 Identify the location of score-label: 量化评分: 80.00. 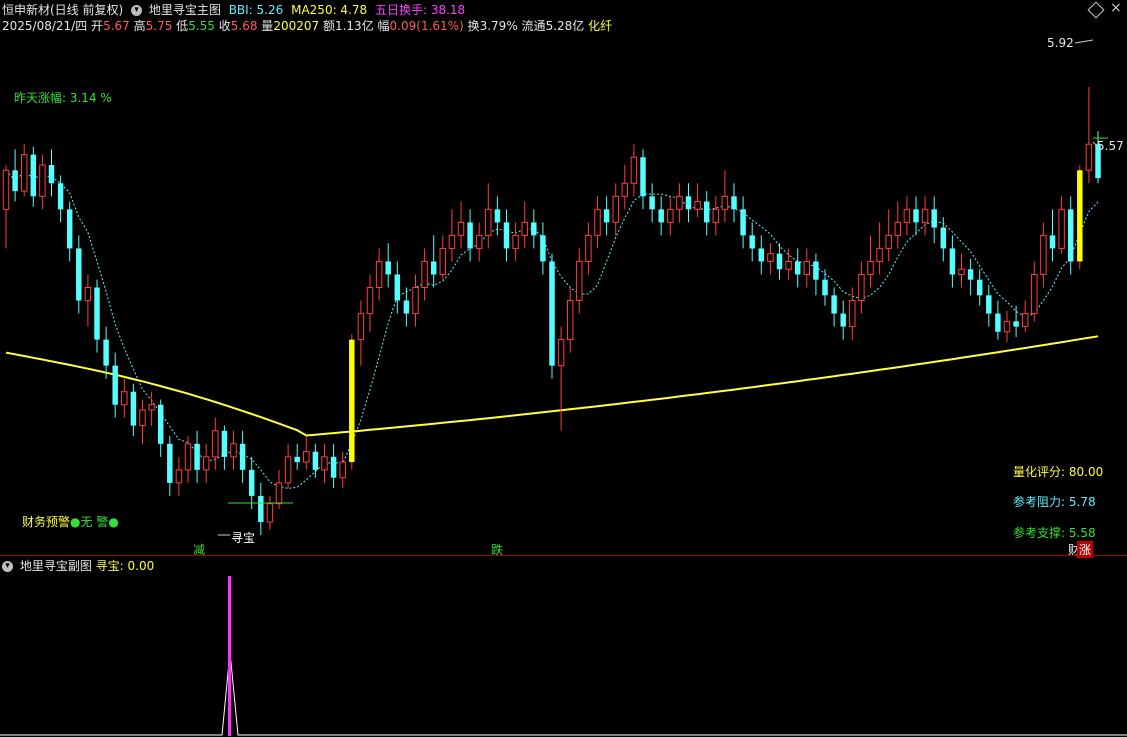
(1058, 472).